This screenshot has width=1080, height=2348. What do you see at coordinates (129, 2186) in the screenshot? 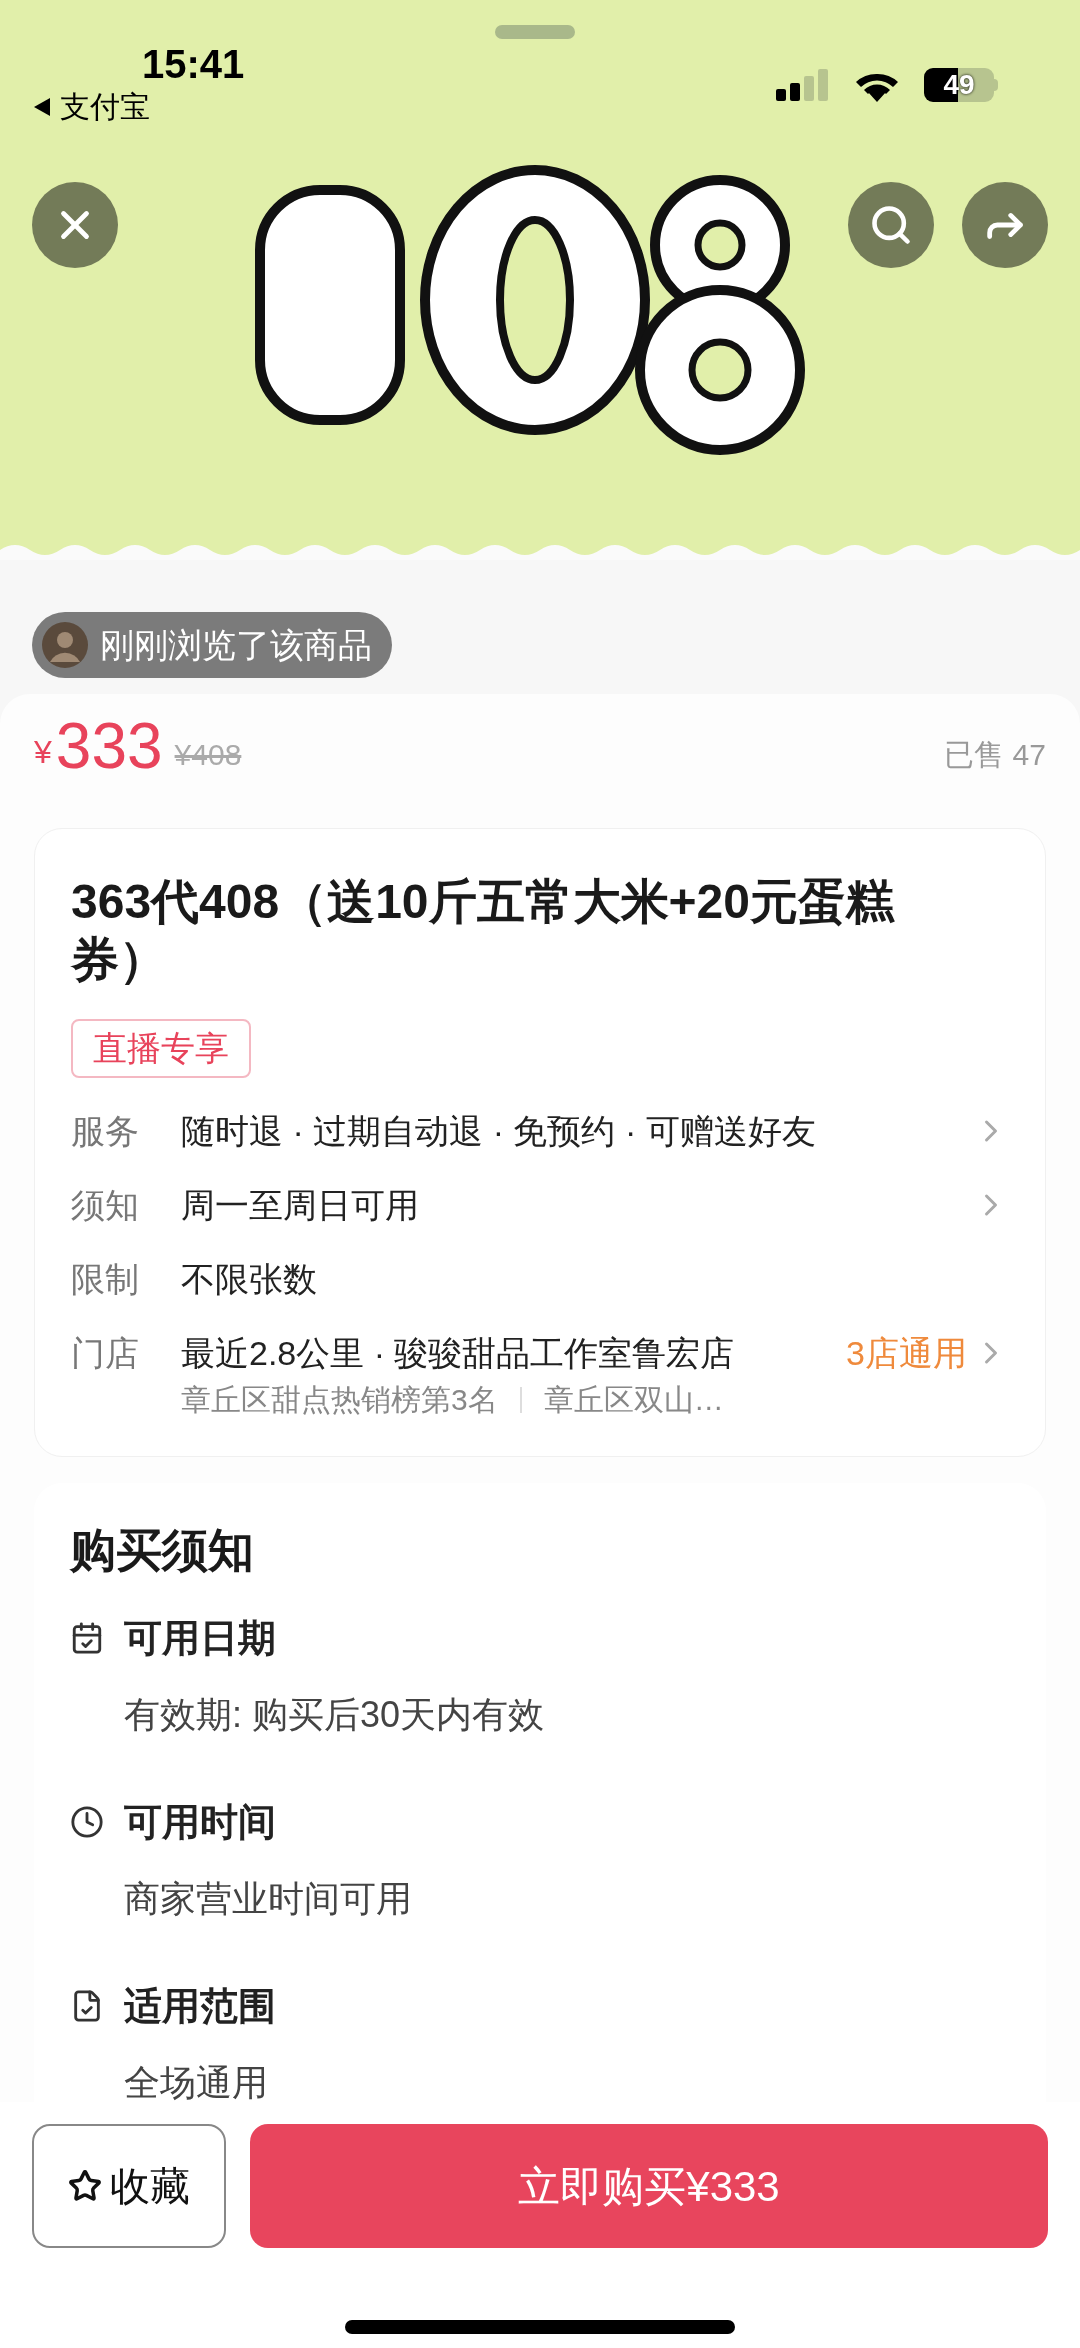
I see `favorite-button: 收藏` at bounding box center [129, 2186].